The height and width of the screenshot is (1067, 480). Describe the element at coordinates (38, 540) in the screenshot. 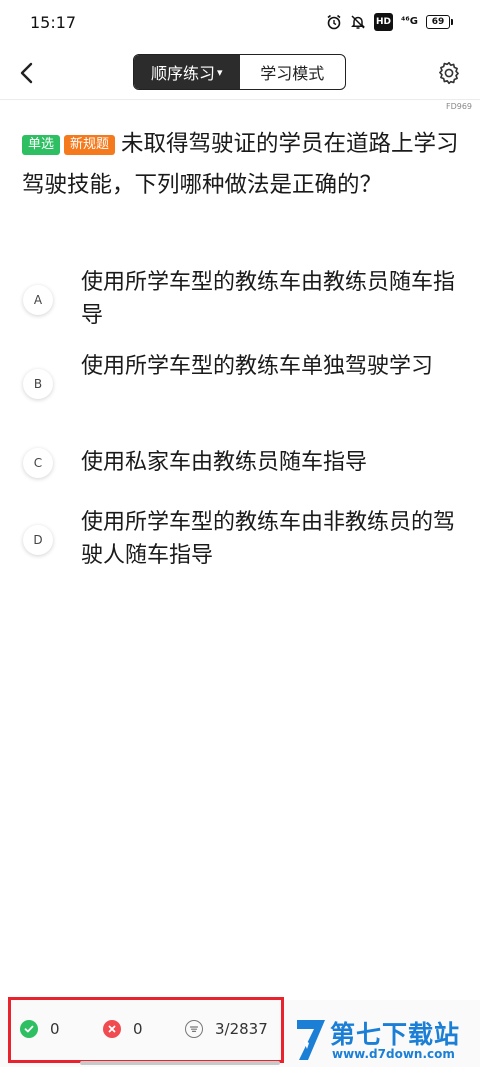

I see `option-d-marker: D` at that location.